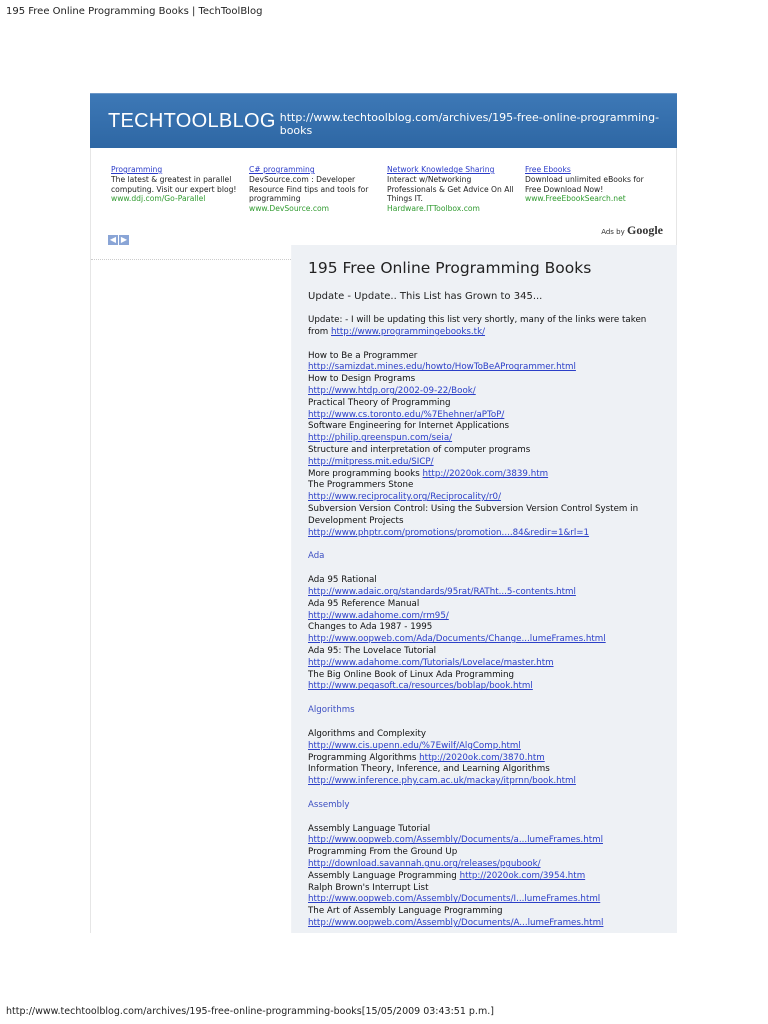  I want to click on book-link: http://2020ok.com/3839.htm, so click(486, 474).